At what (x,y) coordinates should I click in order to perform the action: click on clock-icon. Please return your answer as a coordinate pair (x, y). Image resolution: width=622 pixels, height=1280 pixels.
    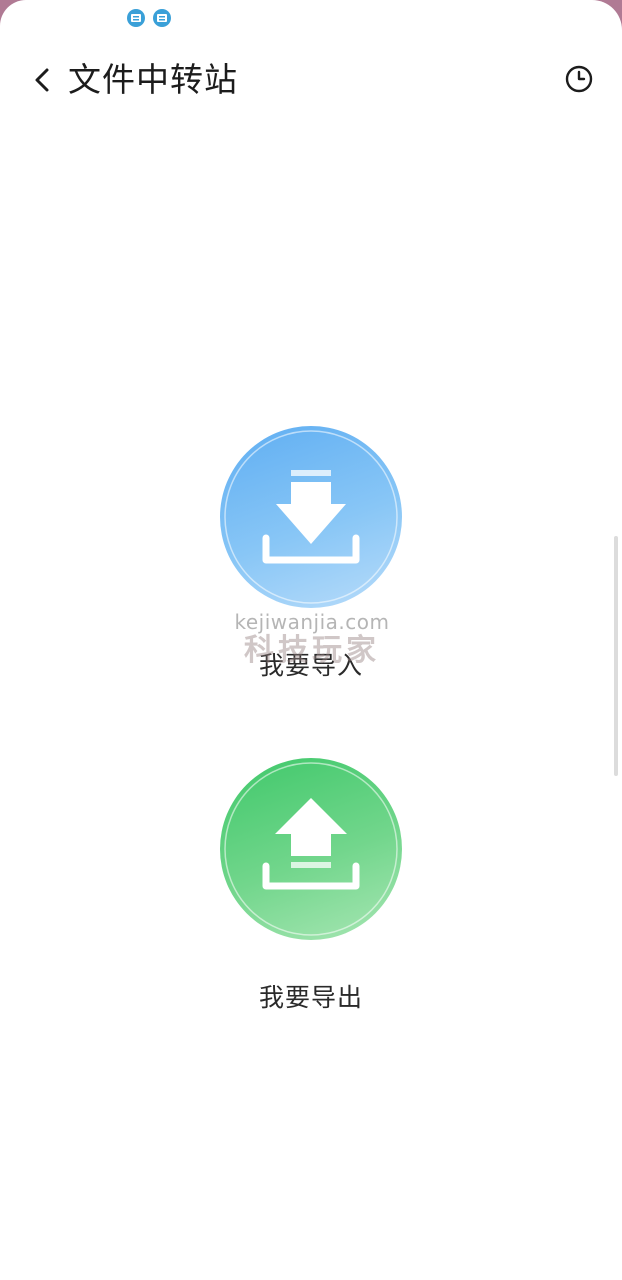
    Looking at the image, I should click on (579, 79).